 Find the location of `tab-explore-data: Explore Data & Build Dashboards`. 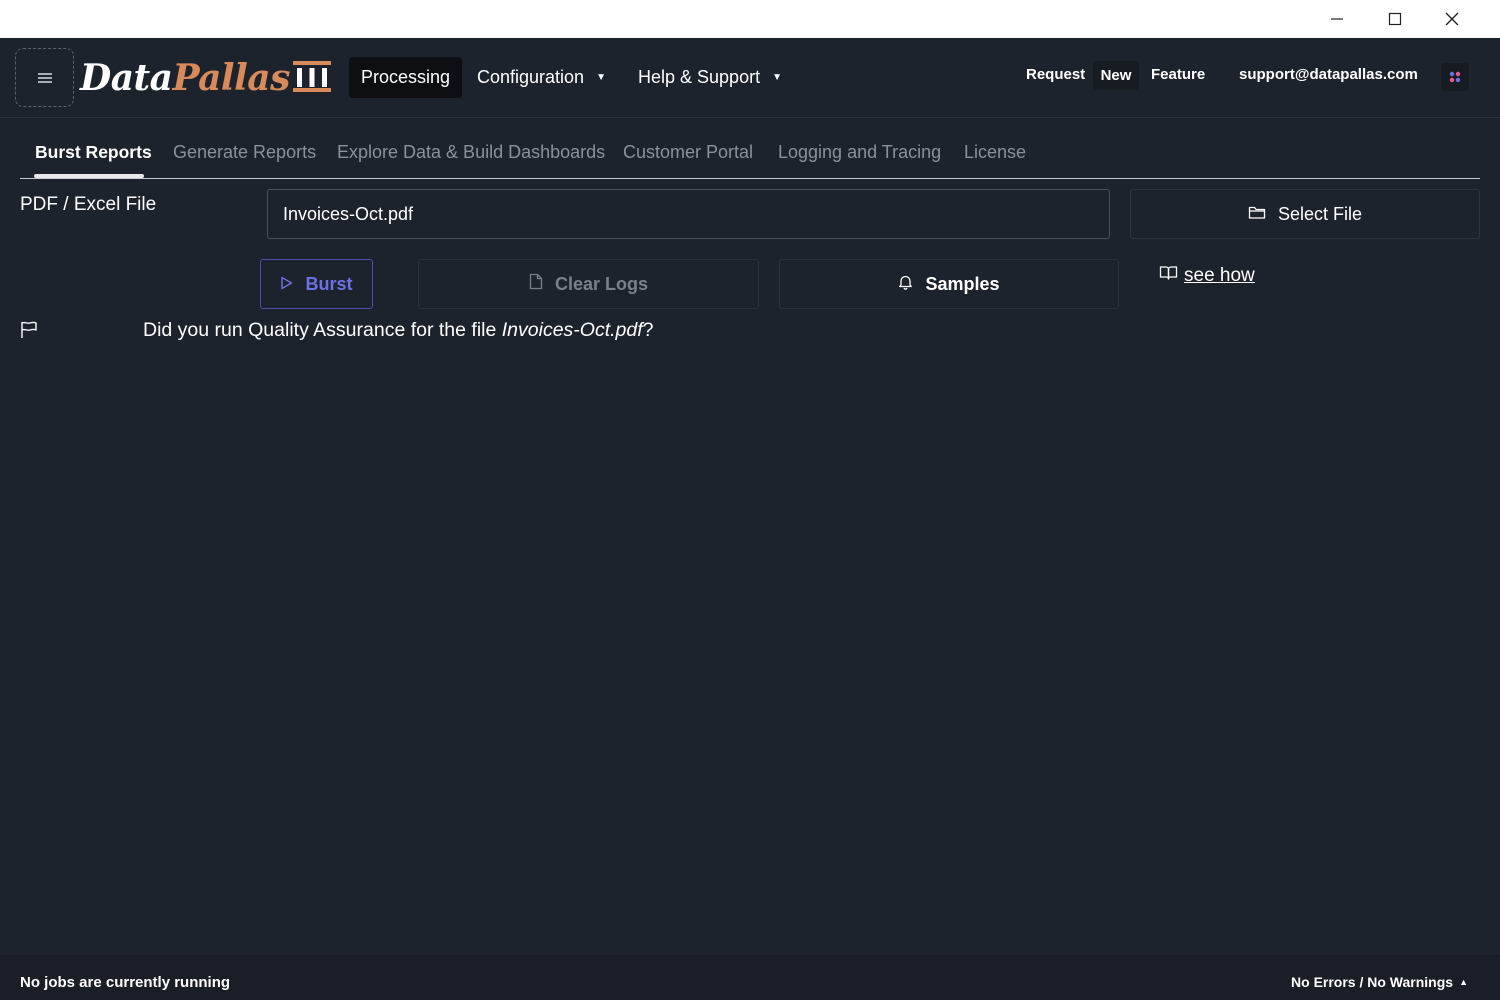

tab-explore-data: Explore Data & Build Dashboards is located at coordinates (471, 152).